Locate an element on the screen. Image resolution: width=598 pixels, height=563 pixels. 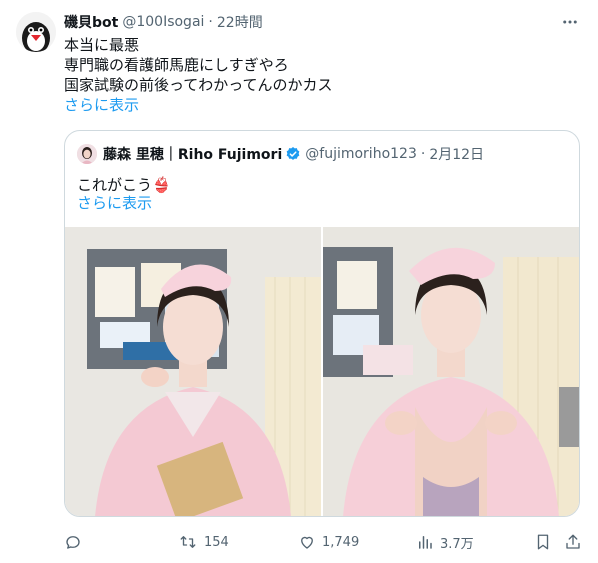
retweet-count: 154 is located at coordinates (216, 542).